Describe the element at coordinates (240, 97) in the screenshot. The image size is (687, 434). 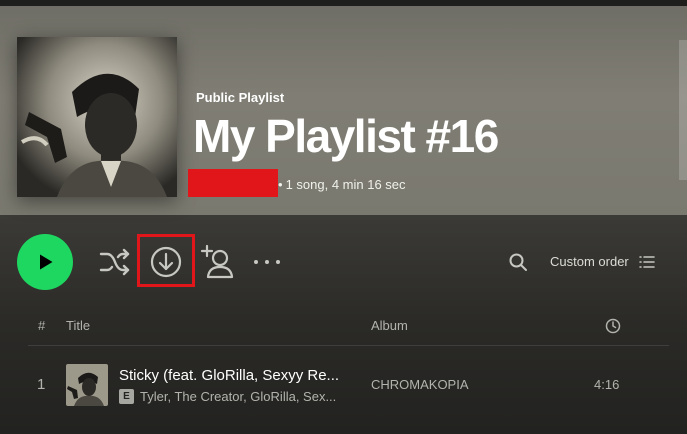
I see `playlist-type-label: Public Playlist` at that location.